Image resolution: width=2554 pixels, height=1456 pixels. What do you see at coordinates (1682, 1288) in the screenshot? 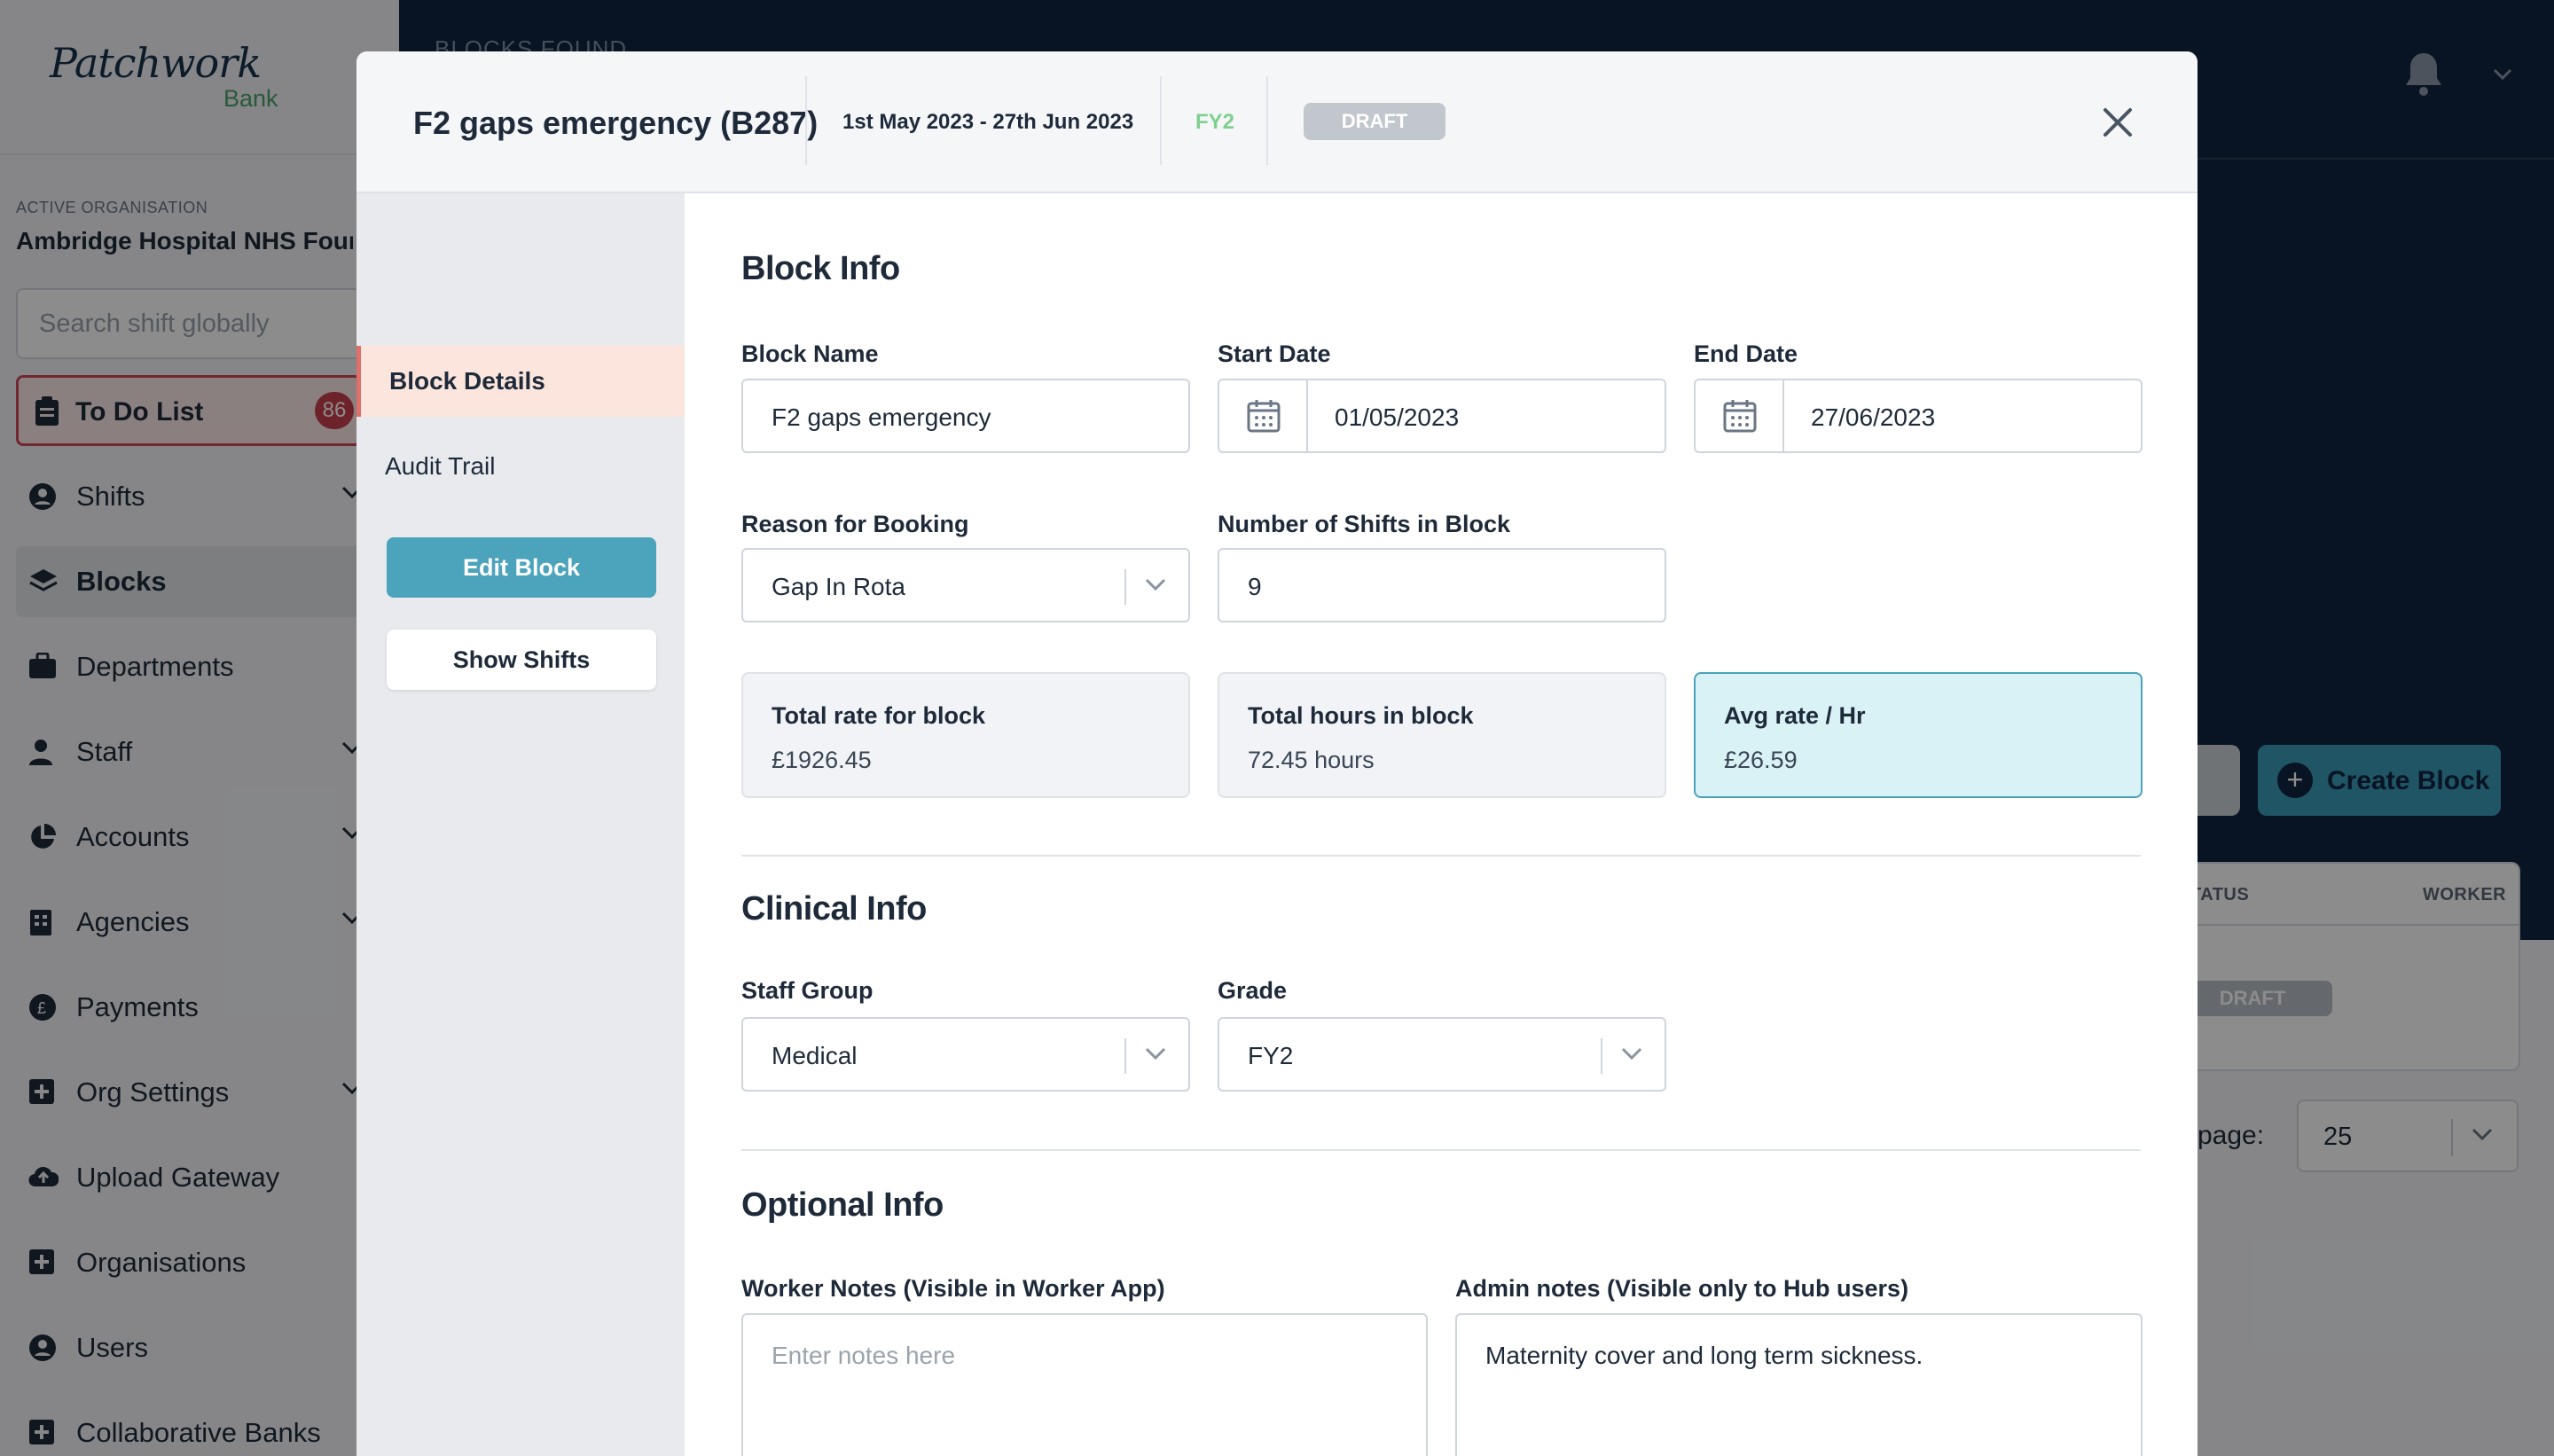
I see `admin-notes-label: Admin notes (Visible only to Hub users)` at bounding box center [1682, 1288].